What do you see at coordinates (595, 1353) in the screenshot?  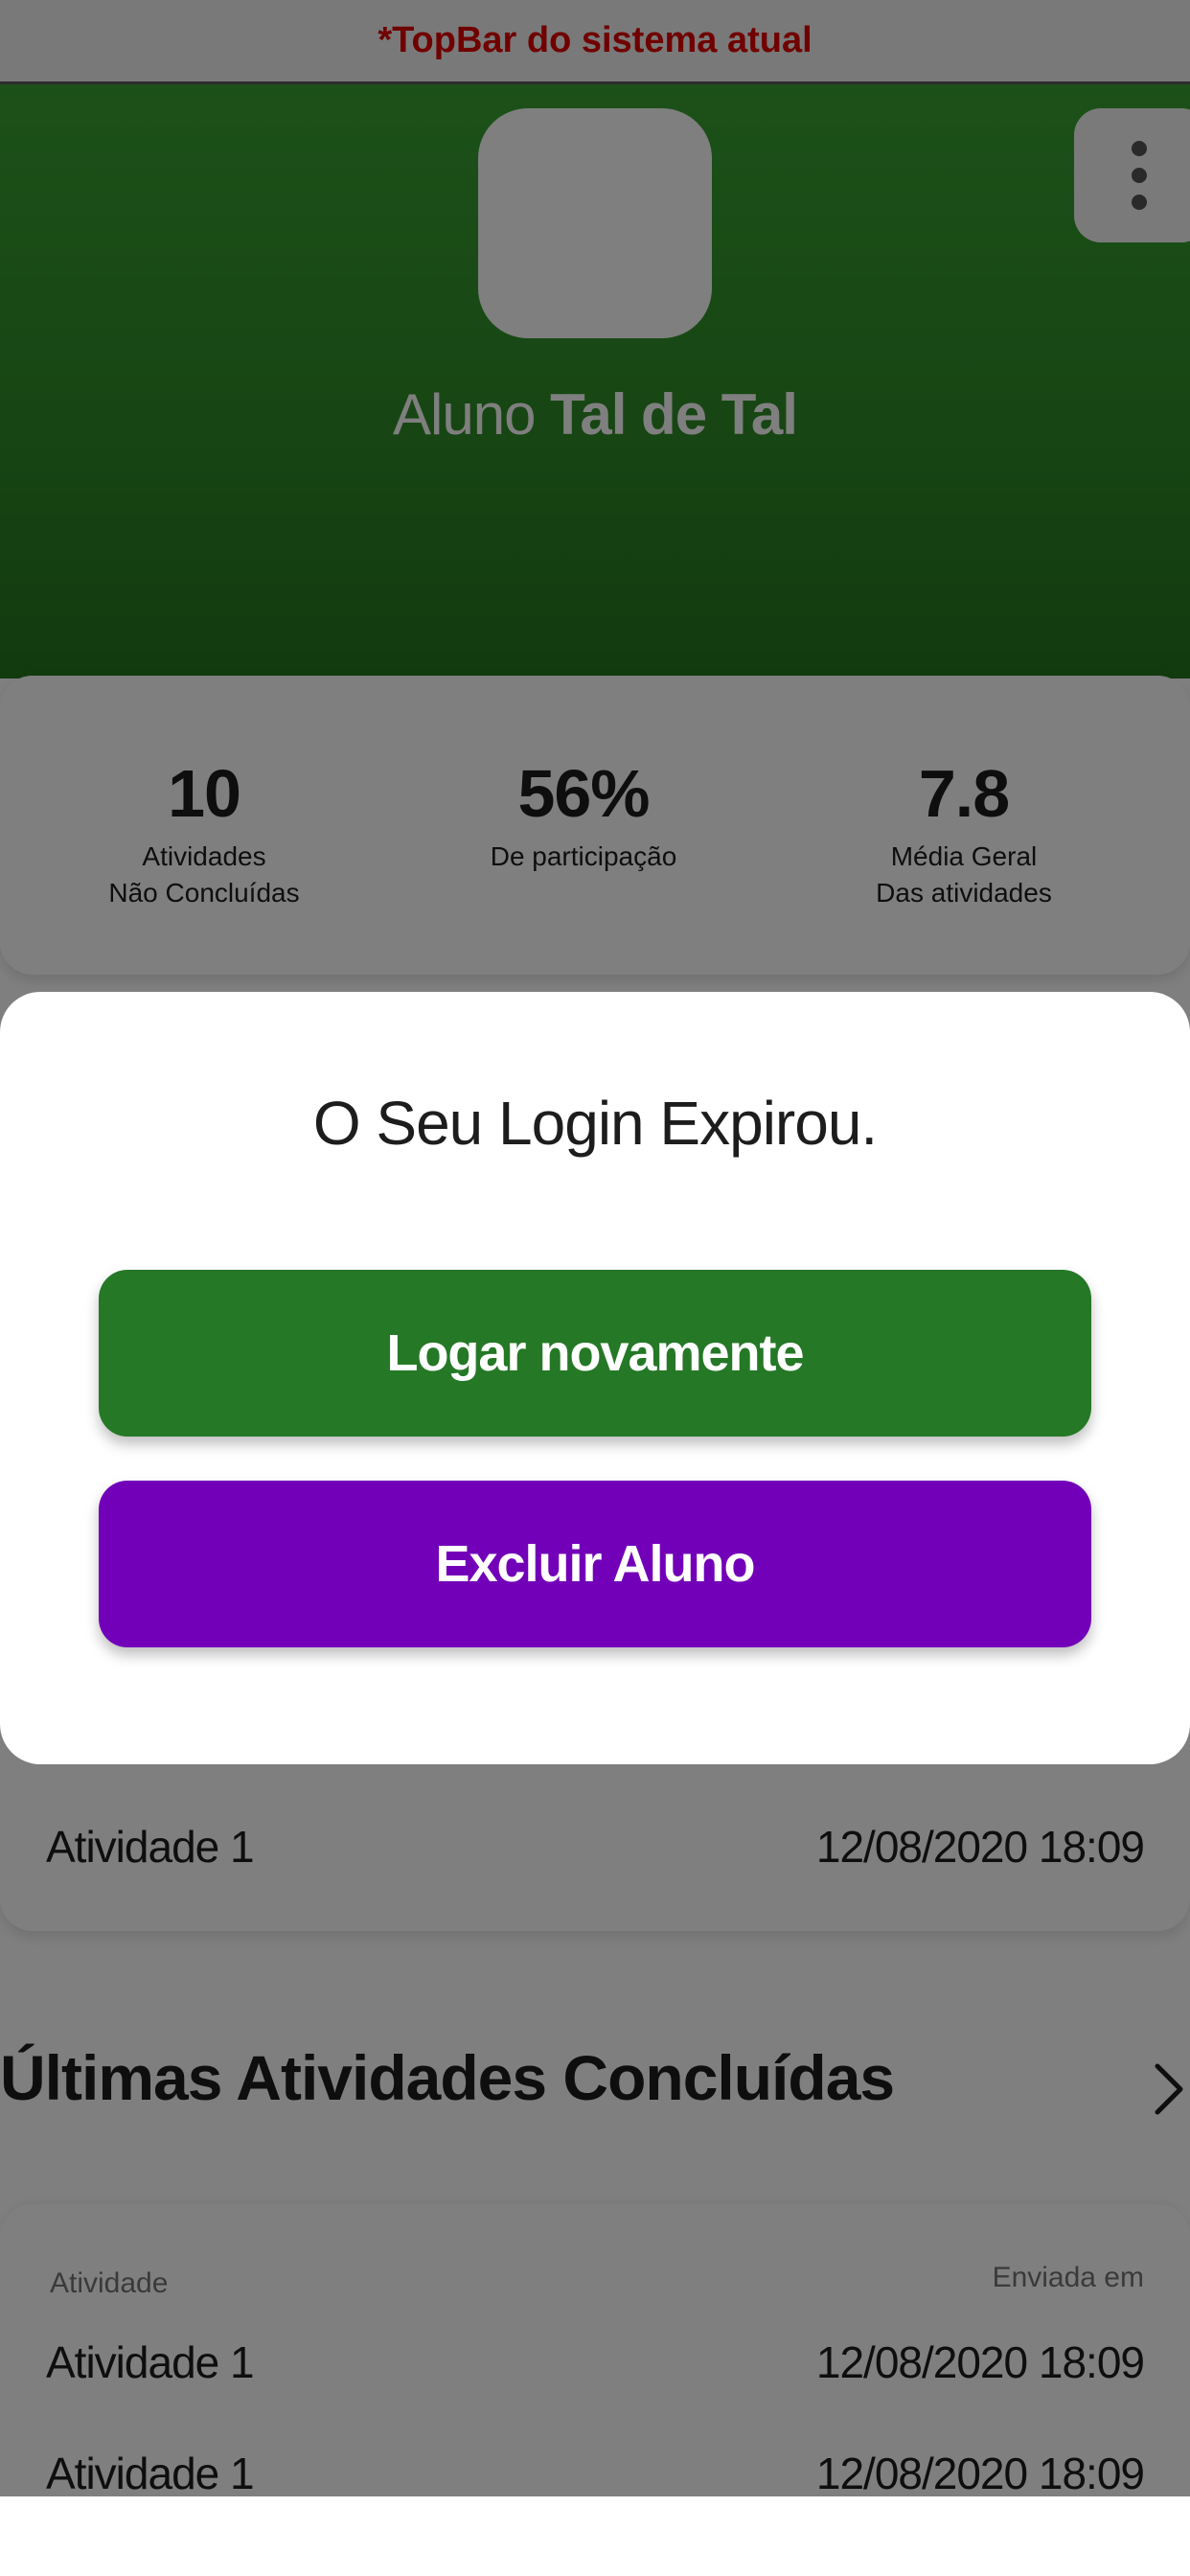 I see `login-again-button: Logar novamente` at bounding box center [595, 1353].